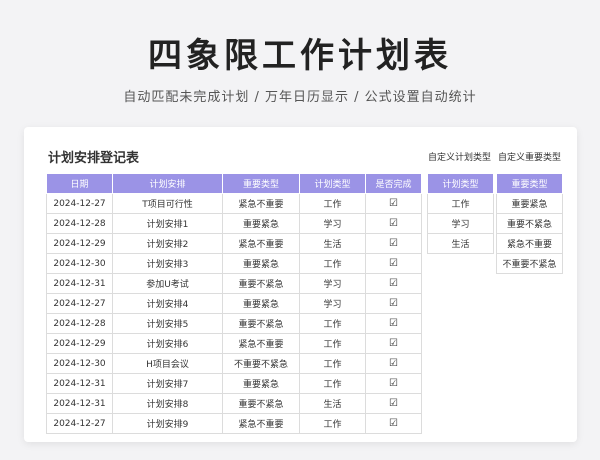 This screenshot has width=600, height=460. I want to click on plan-type-item: 工作, so click(460, 203).